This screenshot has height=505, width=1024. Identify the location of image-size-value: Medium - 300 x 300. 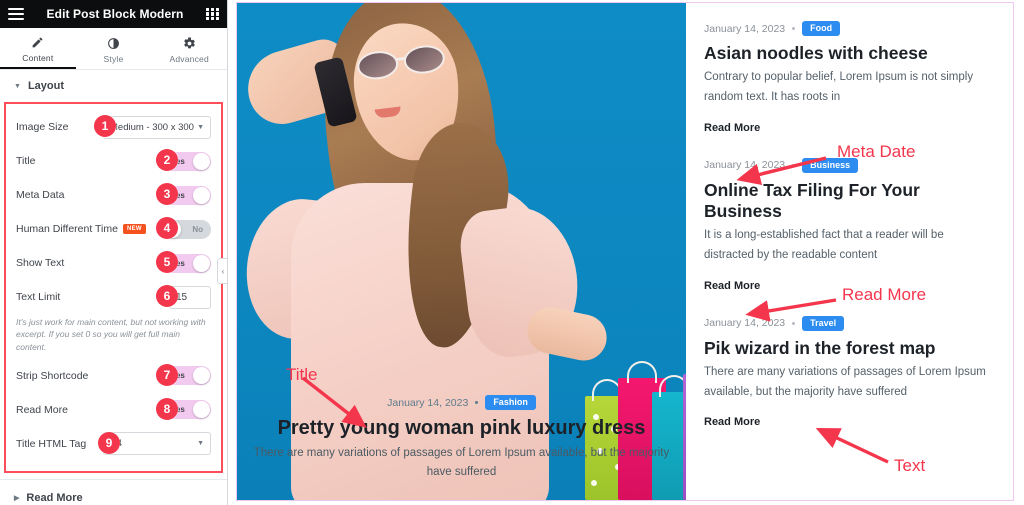
(152, 127).